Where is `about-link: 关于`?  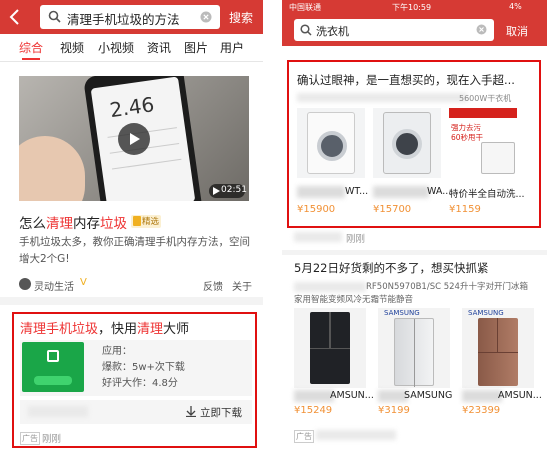
about-link: 关于 is located at coordinates (242, 285).